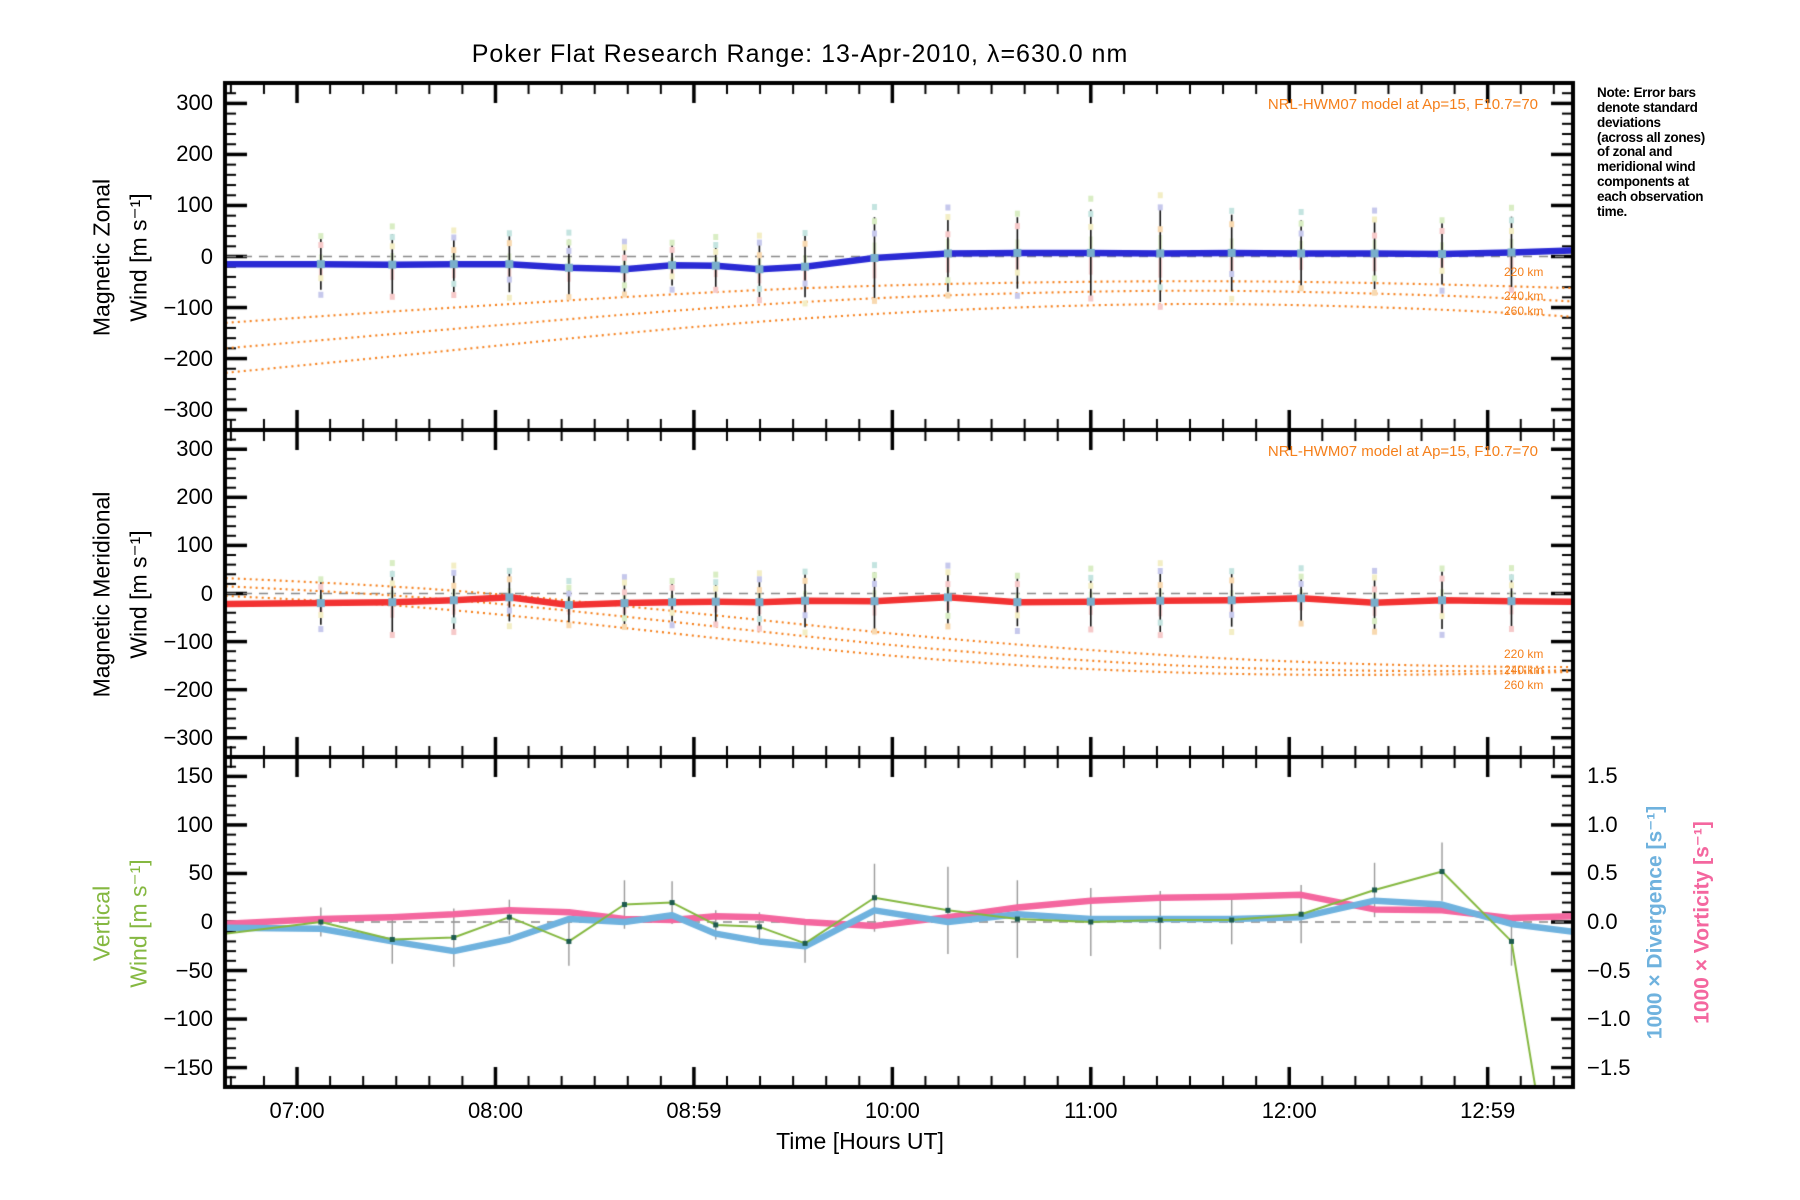  I want to click on x-tick-label: 12:00, so click(1289, 1110).